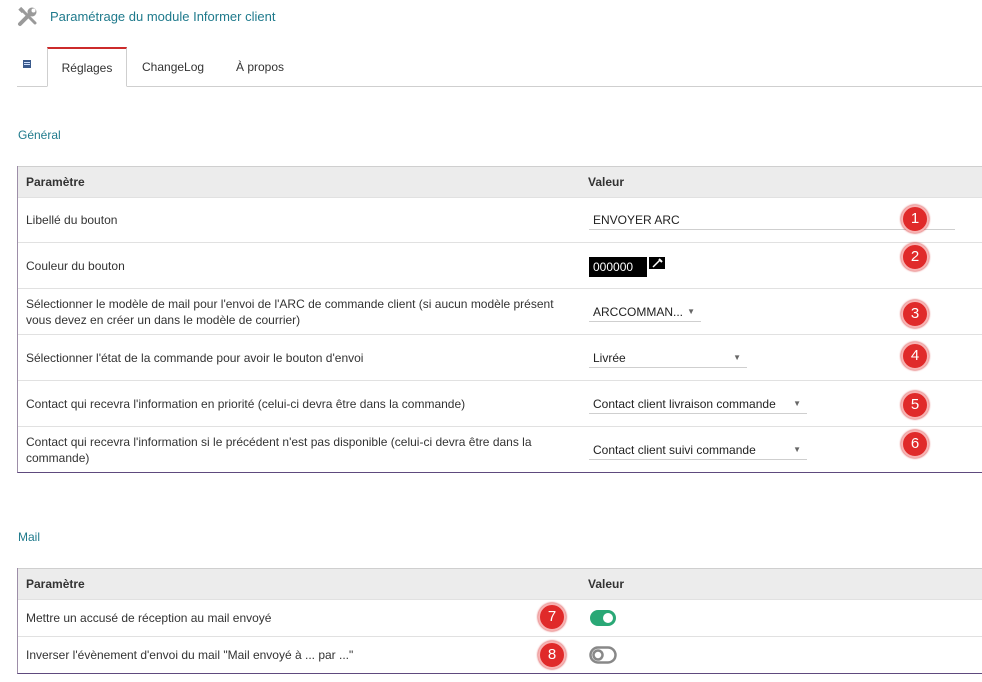  Describe the element at coordinates (915, 314) in the screenshot. I see `callout-badge: 3` at that location.